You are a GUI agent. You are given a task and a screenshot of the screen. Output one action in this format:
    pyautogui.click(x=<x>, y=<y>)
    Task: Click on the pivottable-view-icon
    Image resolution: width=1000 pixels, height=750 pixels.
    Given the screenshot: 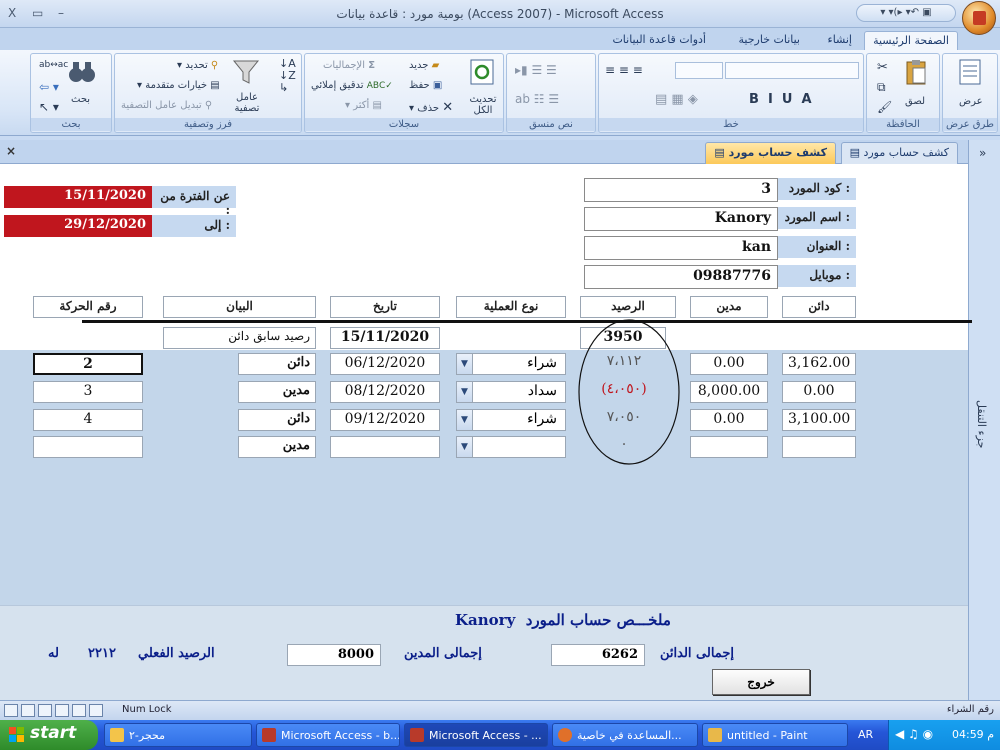 What is the action you would take?
    pyautogui.click(x=45, y=710)
    